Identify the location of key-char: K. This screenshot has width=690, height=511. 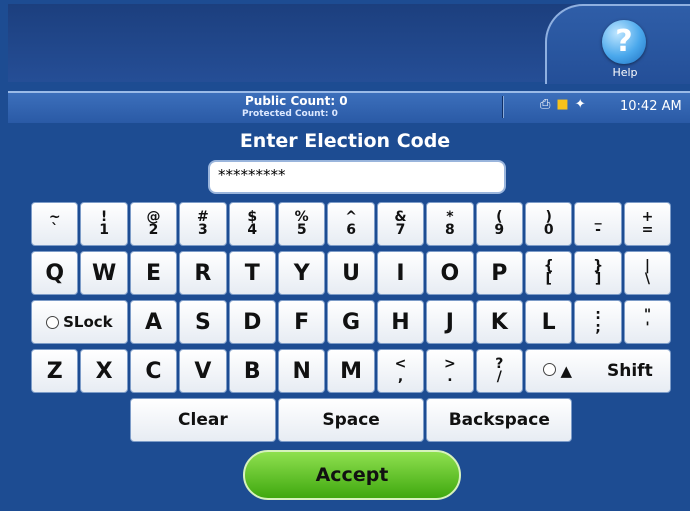
(499, 322).